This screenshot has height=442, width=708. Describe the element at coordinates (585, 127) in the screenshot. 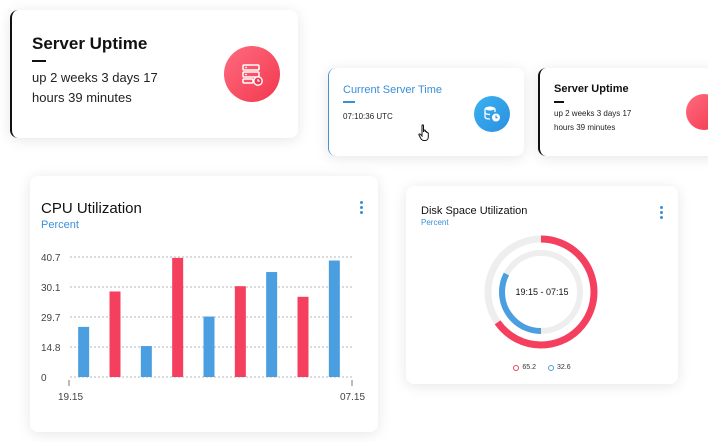

I see `uptime-small-line2: hours 39 minutes` at that location.